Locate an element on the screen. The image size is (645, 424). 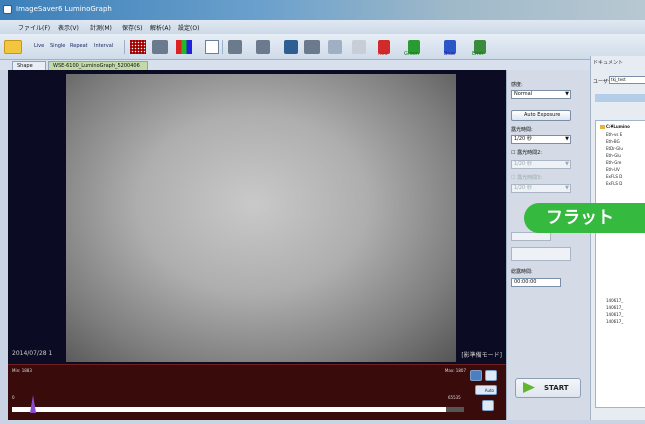
exposure-label: 露光時間: is located at coordinates (522, 130).